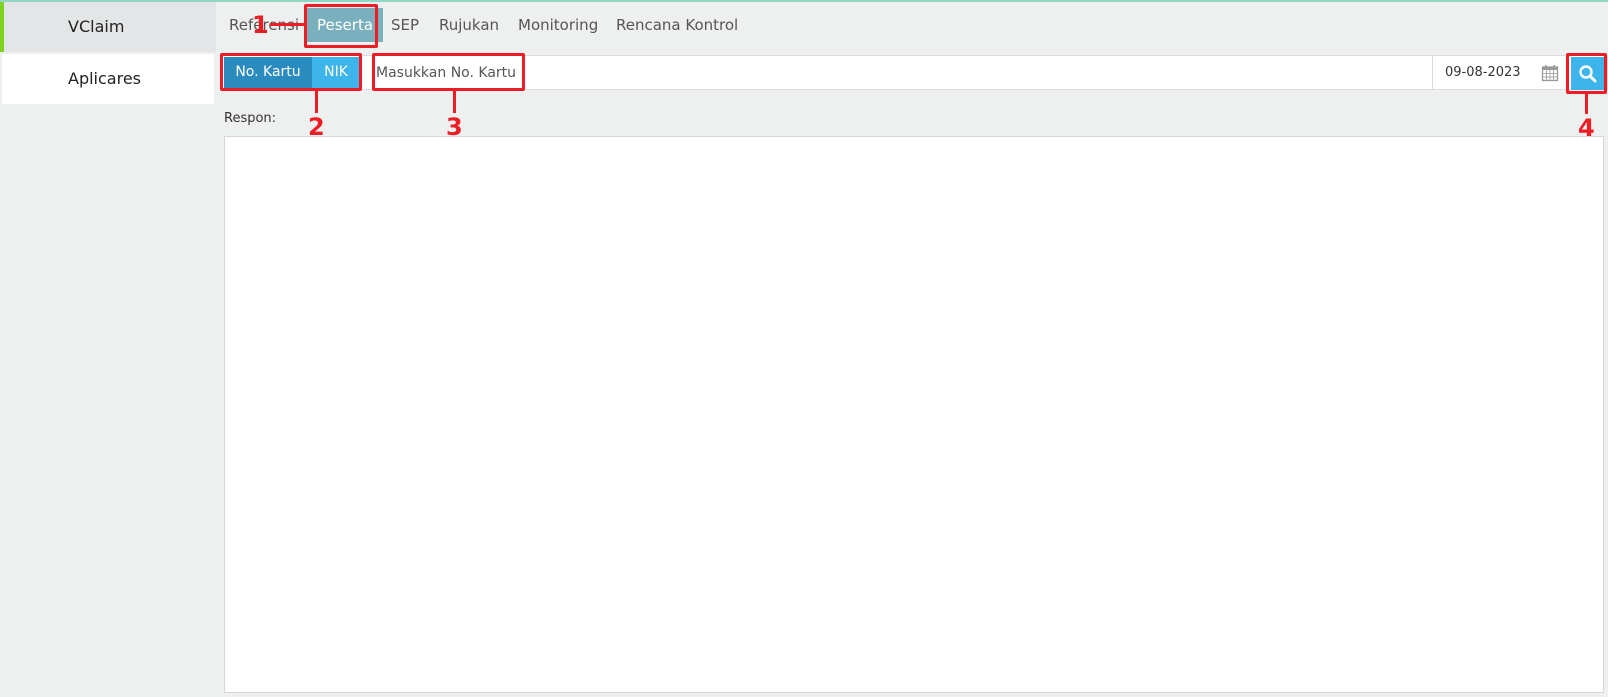 This screenshot has width=1608, height=697. Describe the element at coordinates (1586, 128) in the screenshot. I see `annotation-number-4: 4` at that location.